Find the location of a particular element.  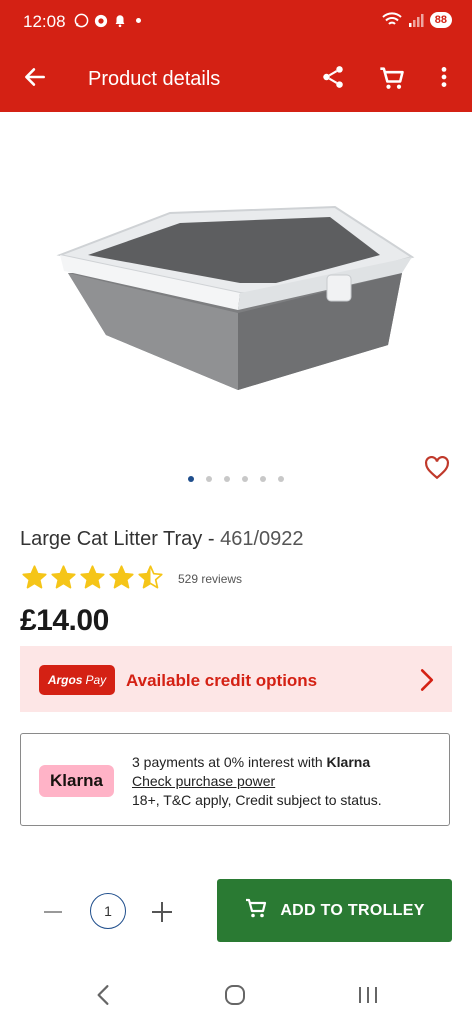

share-icon is located at coordinates (333, 79).